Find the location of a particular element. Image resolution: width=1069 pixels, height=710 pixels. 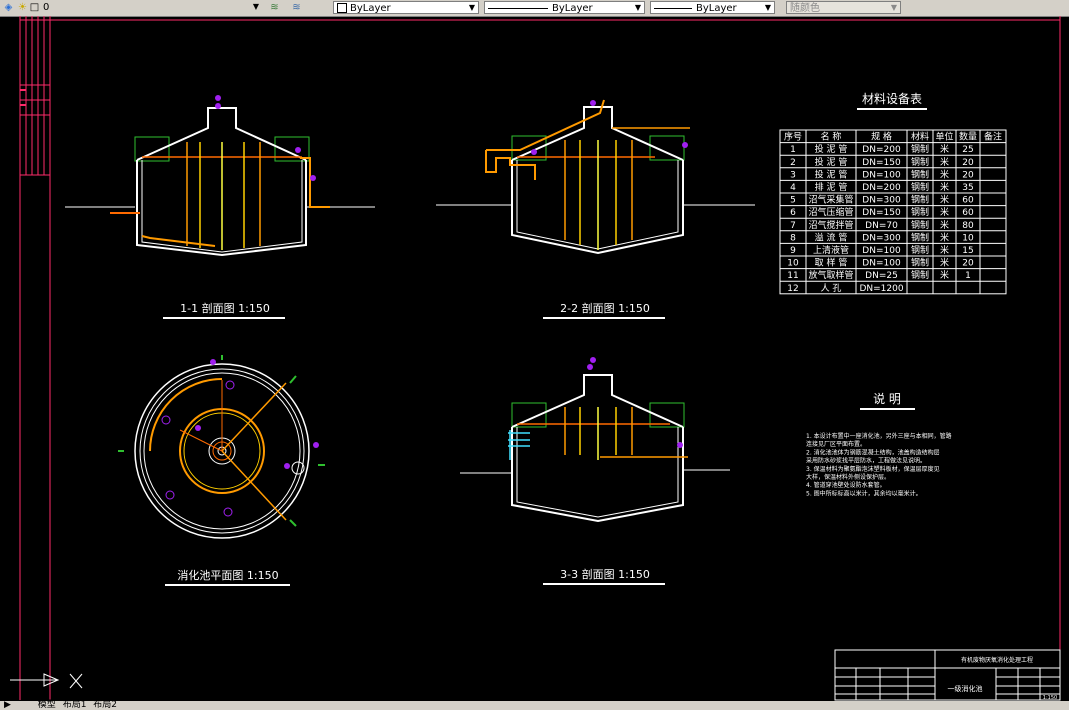

table-cell: DN=70 is located at coordinates (881, 226).